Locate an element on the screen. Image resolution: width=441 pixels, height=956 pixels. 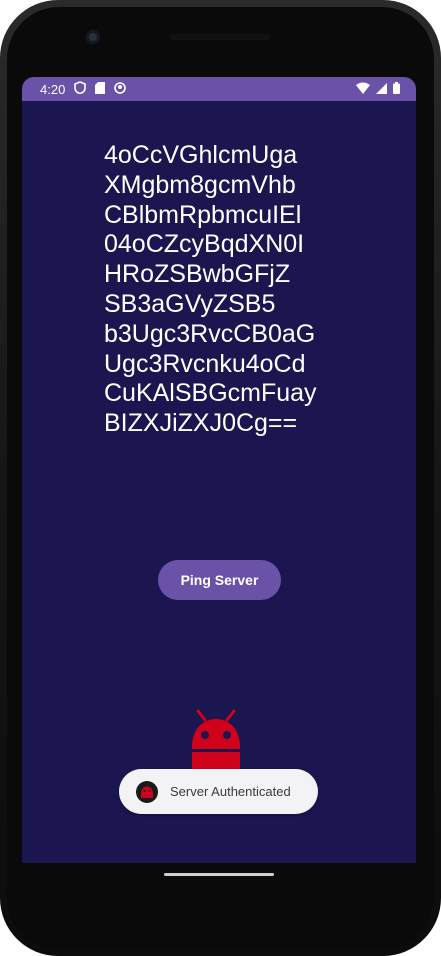
navigation-bar is located at coordinates (219, 883).